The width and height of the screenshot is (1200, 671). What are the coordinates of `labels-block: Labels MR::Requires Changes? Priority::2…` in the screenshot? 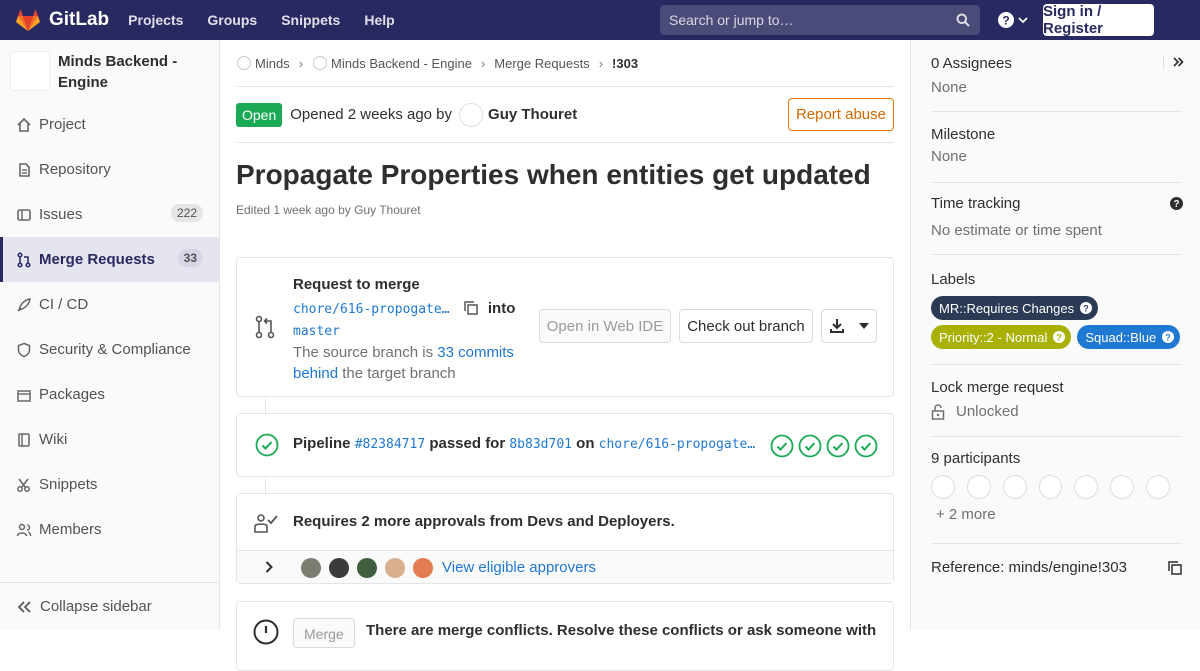 It's located at (1056, 318).